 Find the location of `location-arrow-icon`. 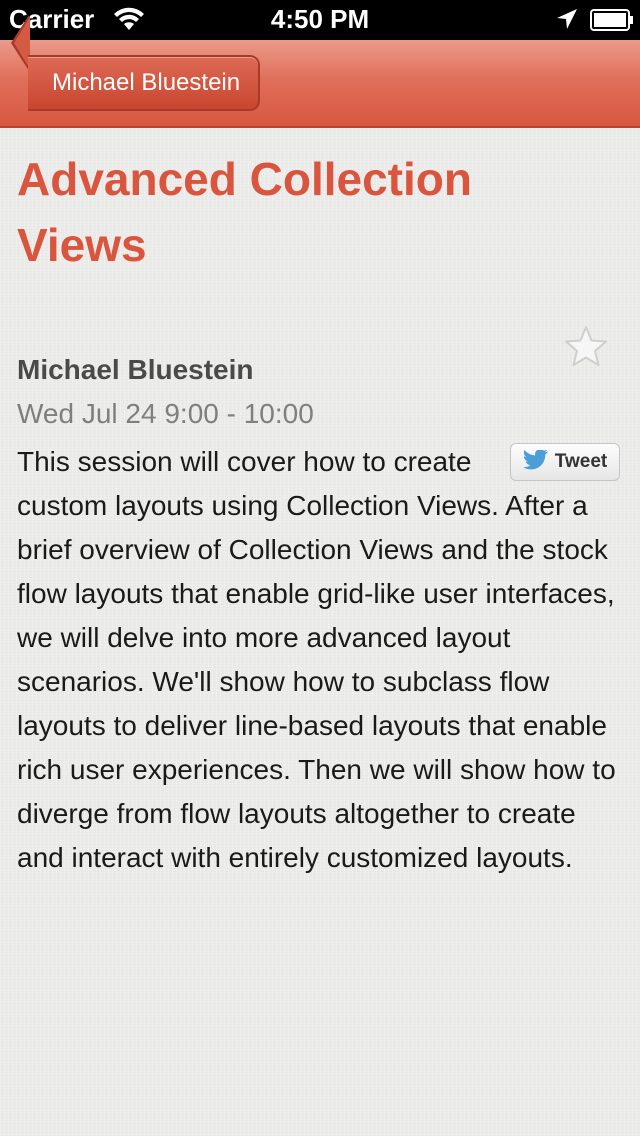

location-arrow-icon is located at coordinates (567, 21).